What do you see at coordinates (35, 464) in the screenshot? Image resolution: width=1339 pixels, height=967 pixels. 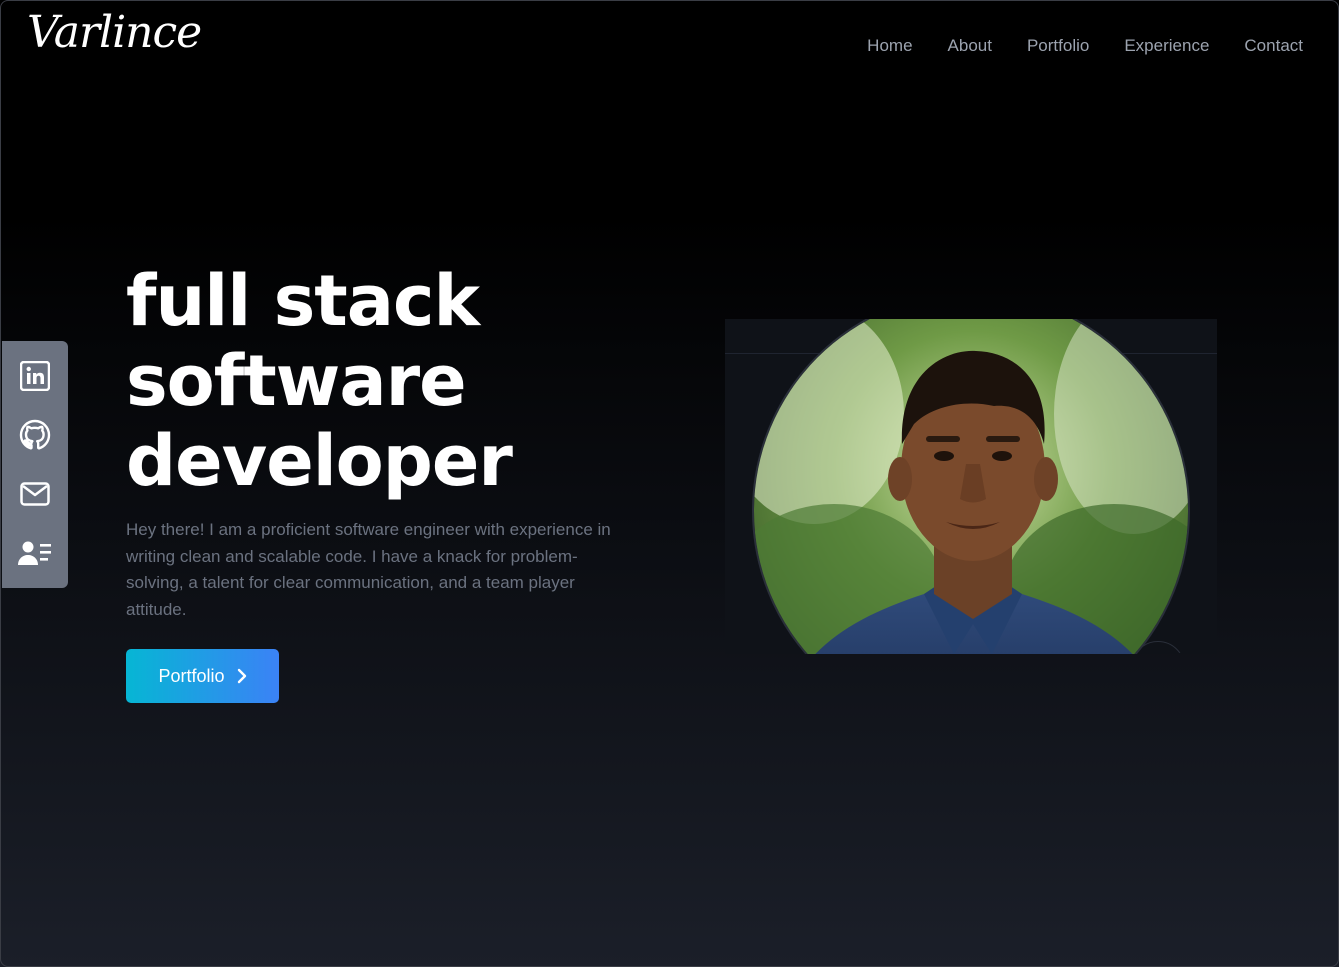 I see `social-links-bar` at bounding box center [35, 464].